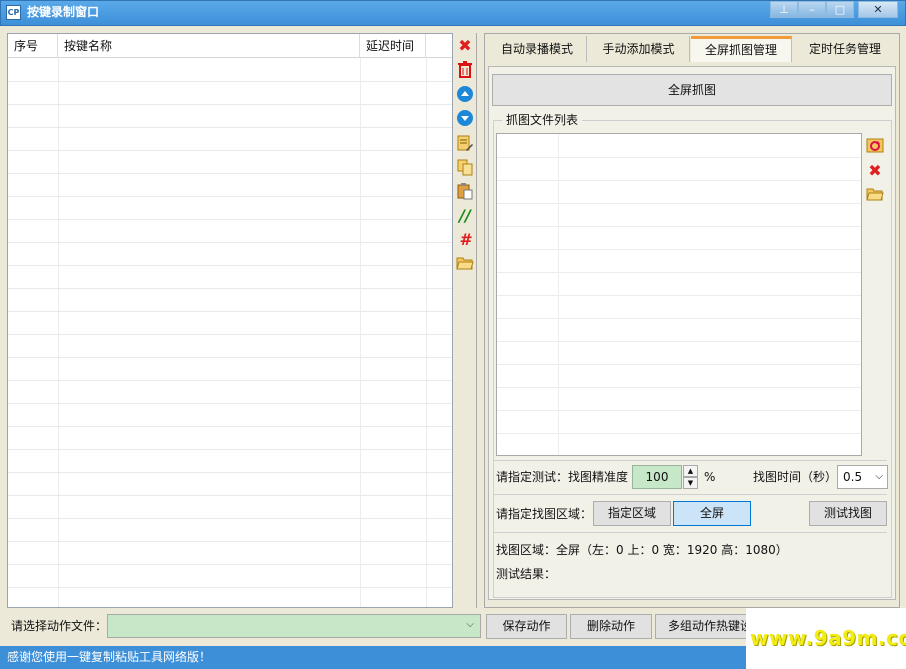 This screenshot has width=906, height=669. What do you see at coordinates (562, 477) in the screenshot?
I see `test-precision-label: 请指定测试：找图精准度` at bounding box center [562, 477].